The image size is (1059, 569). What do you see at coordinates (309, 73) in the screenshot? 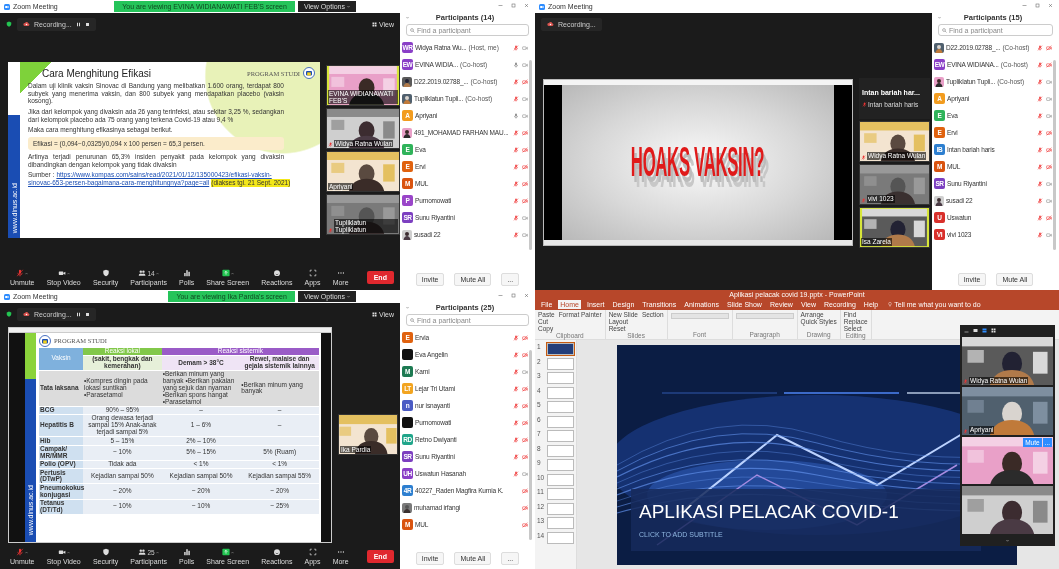
I see `university-logo-icon` at bounding box center [309, 73].